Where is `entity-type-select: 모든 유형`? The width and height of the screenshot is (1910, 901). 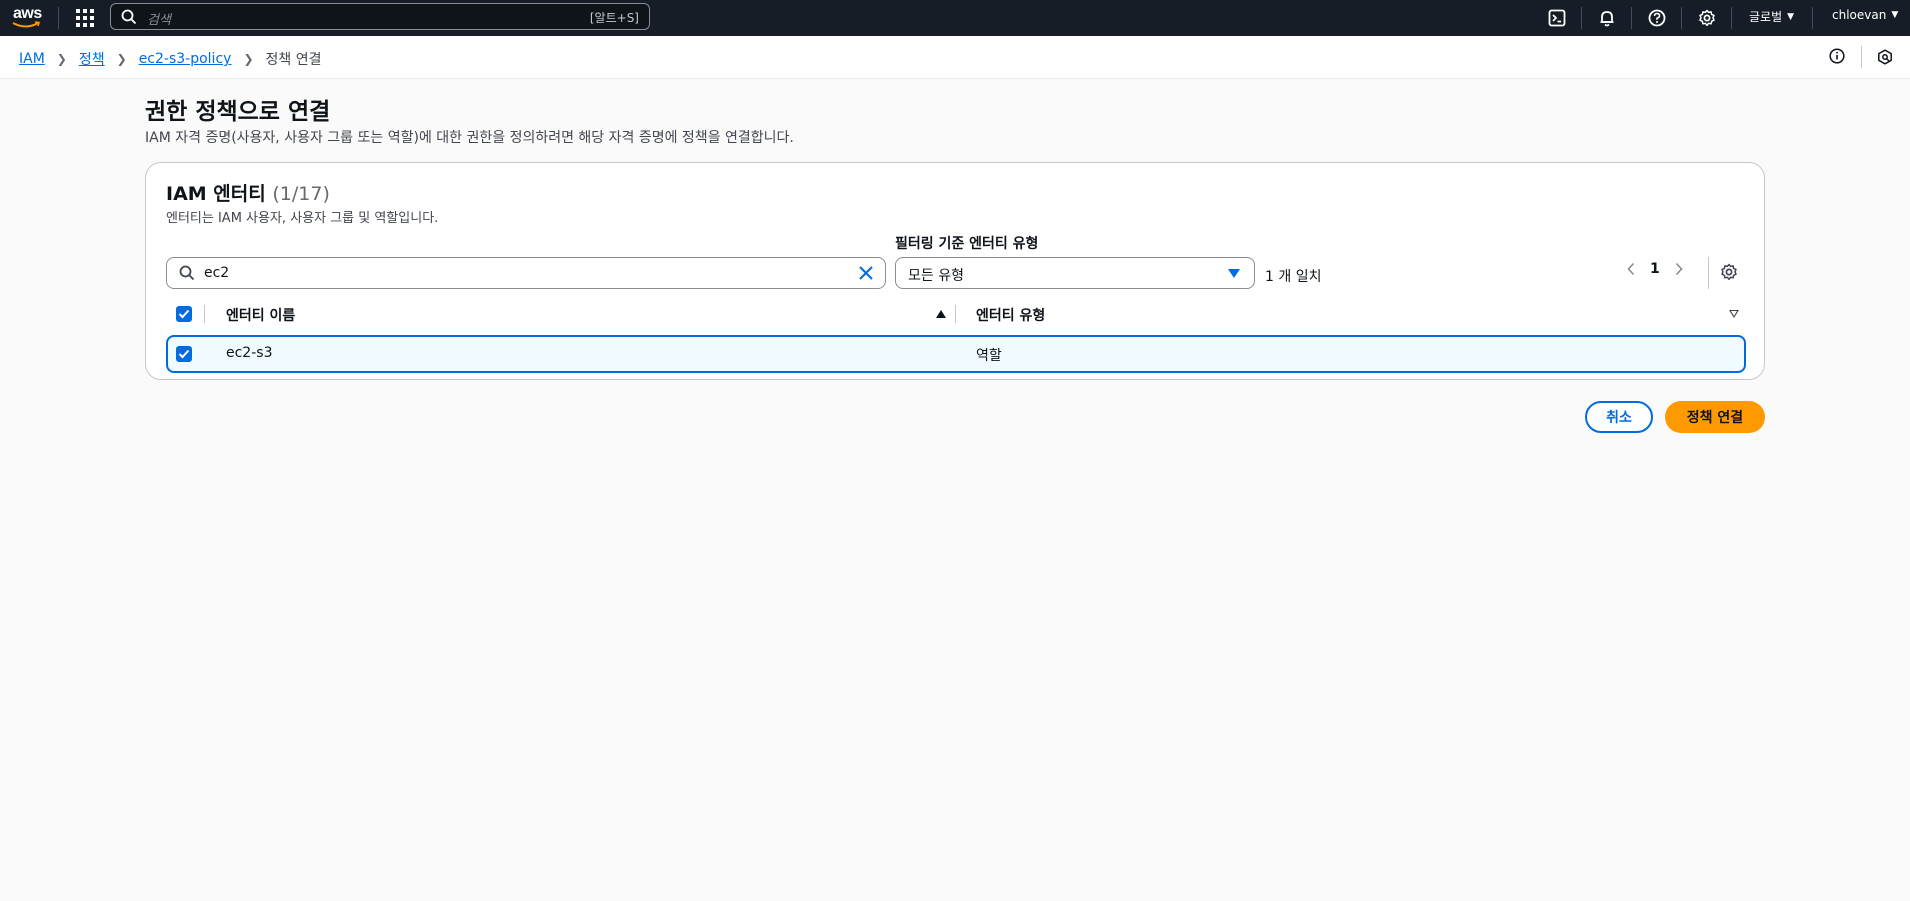 entity-type-select: 모든 유형 is located at coordinates (1075, 273).